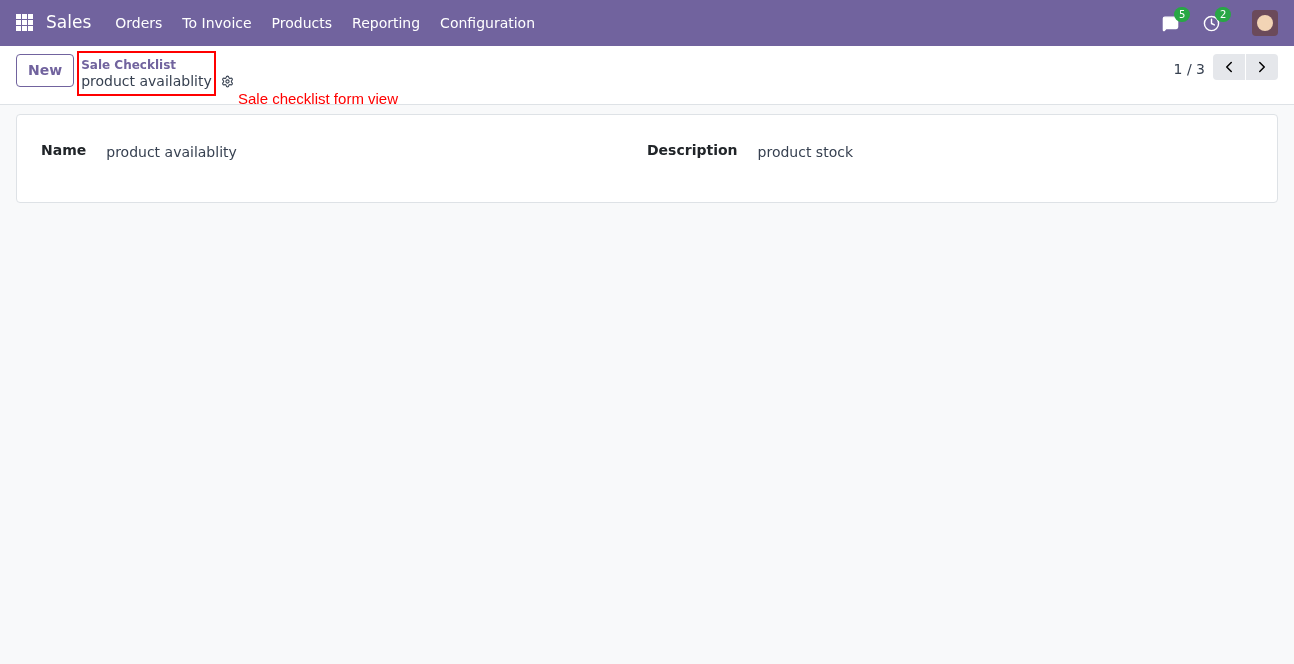  Describe the element at coordinates (1182, 14) in the screenshot. I see `message-count-badge: 5` at that location.